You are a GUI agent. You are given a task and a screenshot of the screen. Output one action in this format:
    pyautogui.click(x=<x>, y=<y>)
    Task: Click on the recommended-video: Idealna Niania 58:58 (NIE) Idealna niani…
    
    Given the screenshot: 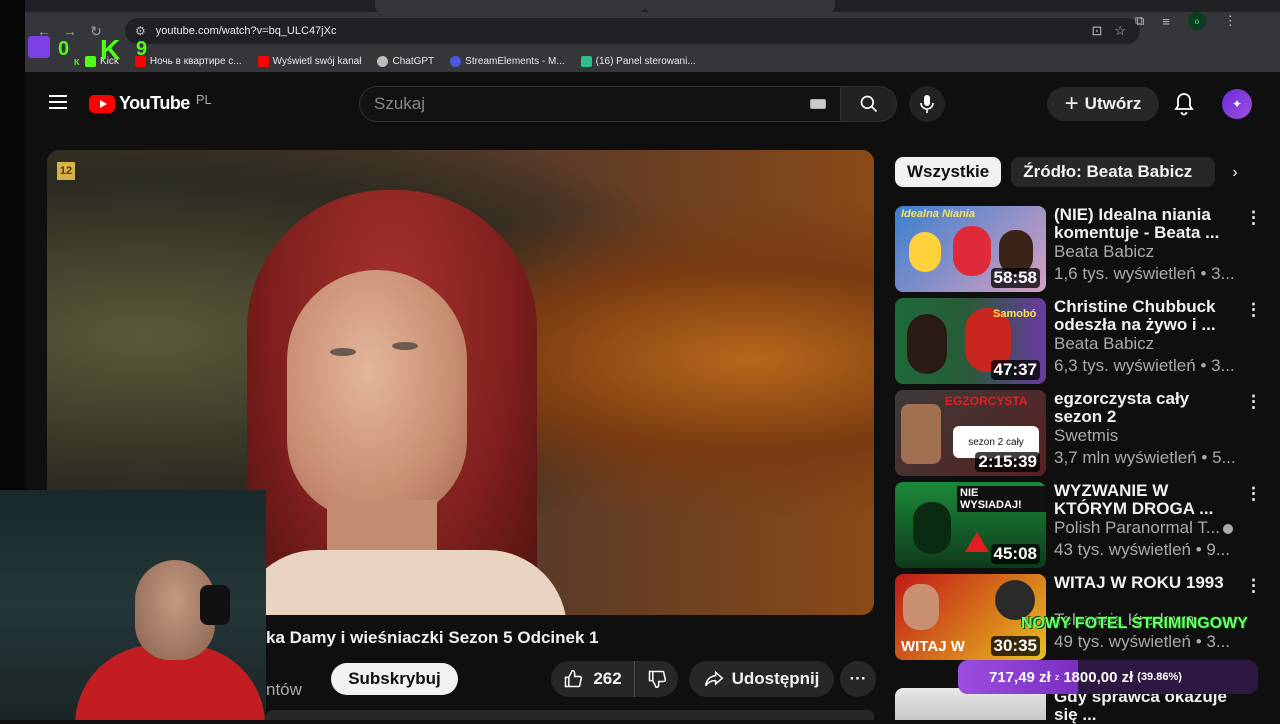 What is the action you would take?
    pyautogui.click(x=1087, y=249)
    